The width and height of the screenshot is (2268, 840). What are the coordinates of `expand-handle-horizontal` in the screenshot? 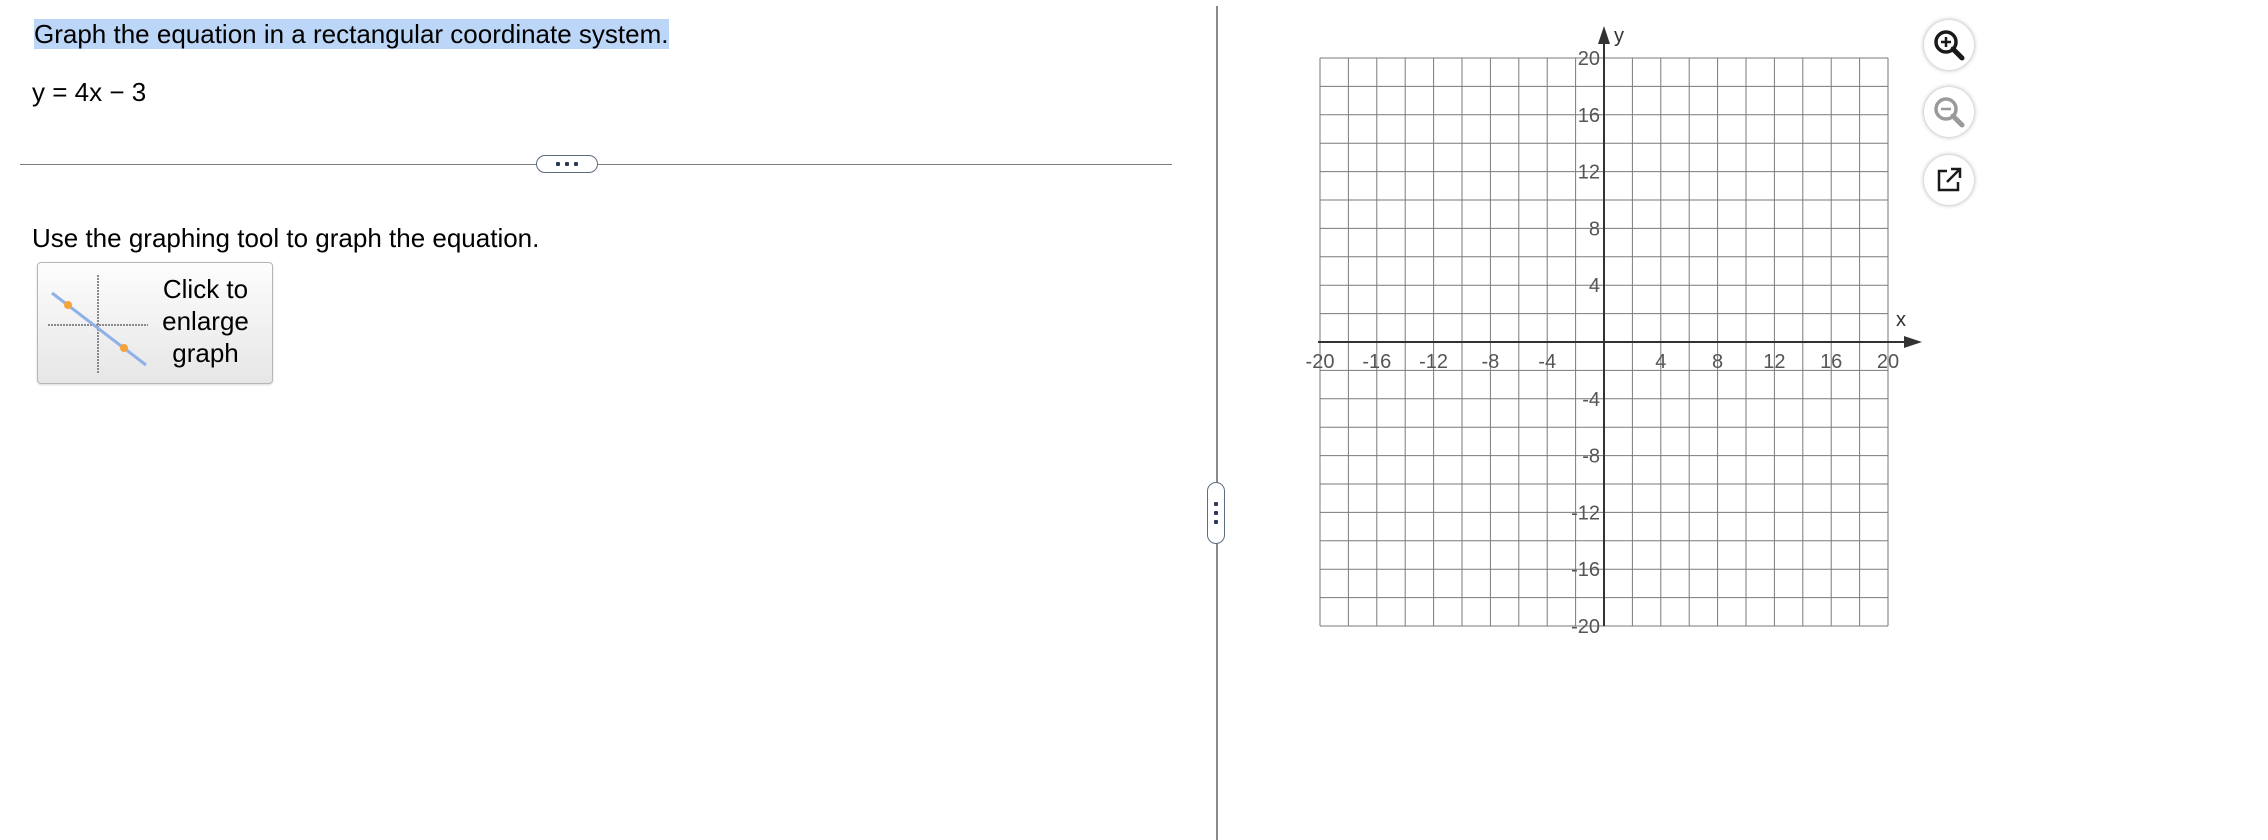 It's located at (567, 164).